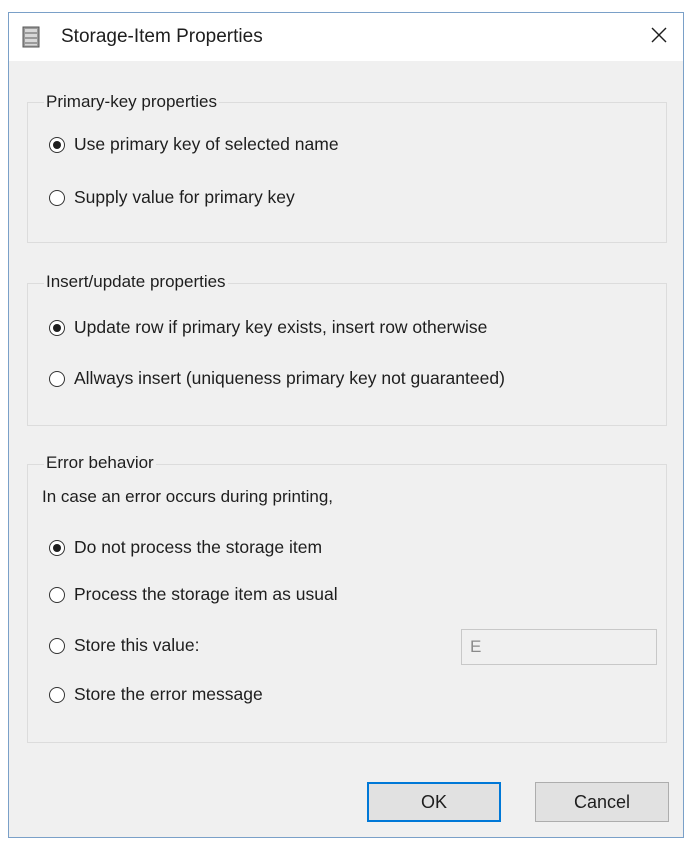  I want to click on radio-store-value: Store this value:, so click(124, 645).